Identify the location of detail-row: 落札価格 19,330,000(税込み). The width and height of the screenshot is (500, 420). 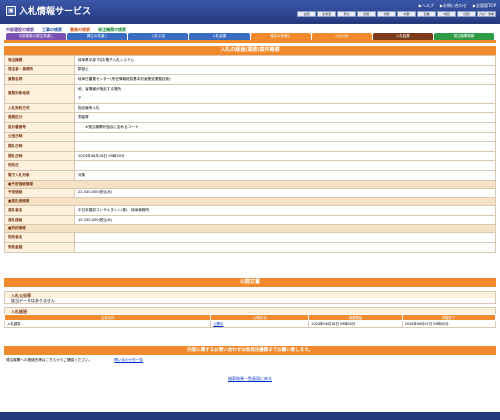
(250, 220).